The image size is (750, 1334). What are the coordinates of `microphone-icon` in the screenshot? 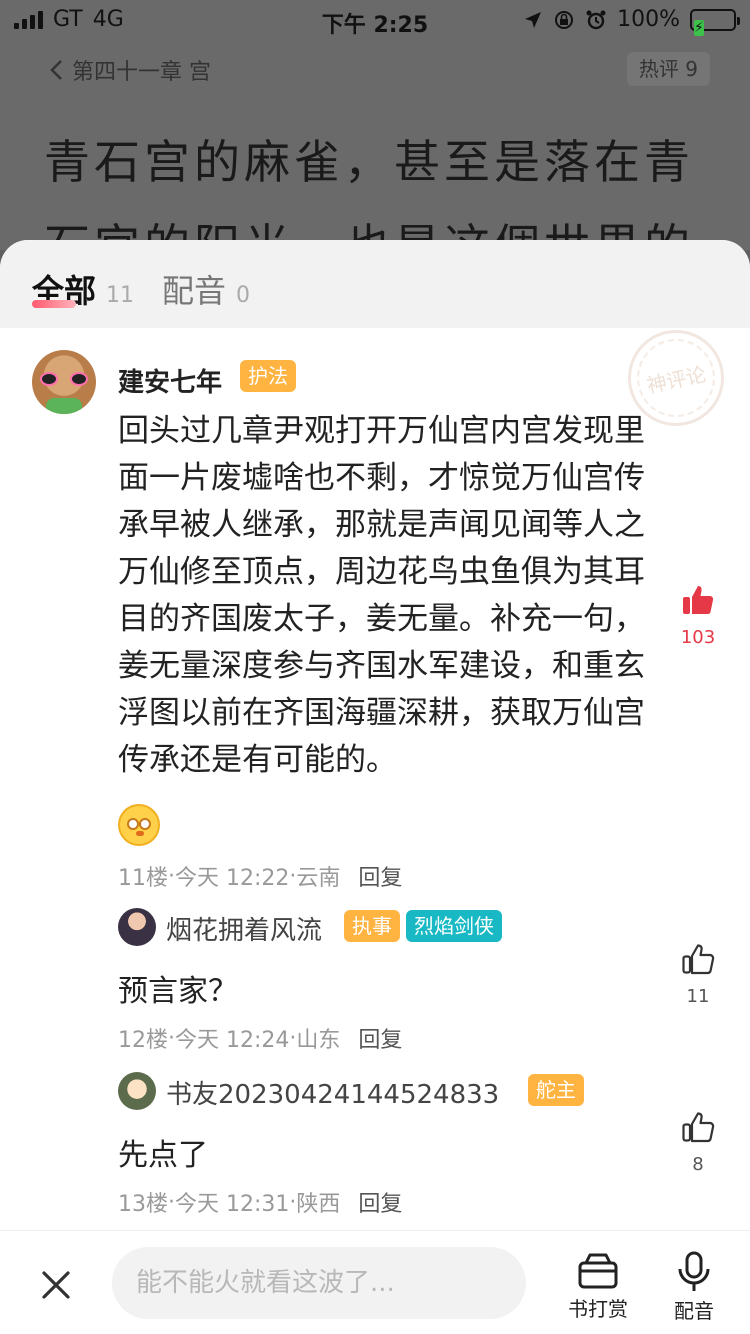 It's located at (694, 1271).